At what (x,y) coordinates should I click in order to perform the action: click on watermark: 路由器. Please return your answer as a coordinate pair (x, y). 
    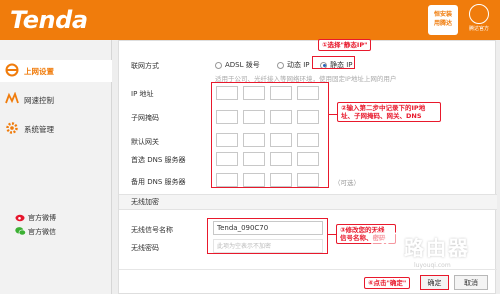
    Looking at the image, I should click on (432, 246).